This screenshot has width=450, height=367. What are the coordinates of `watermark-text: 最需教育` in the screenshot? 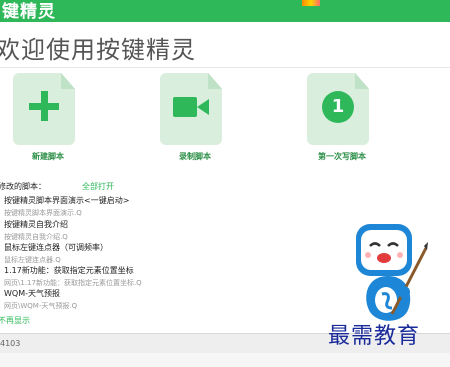 It's located at (374, 336).